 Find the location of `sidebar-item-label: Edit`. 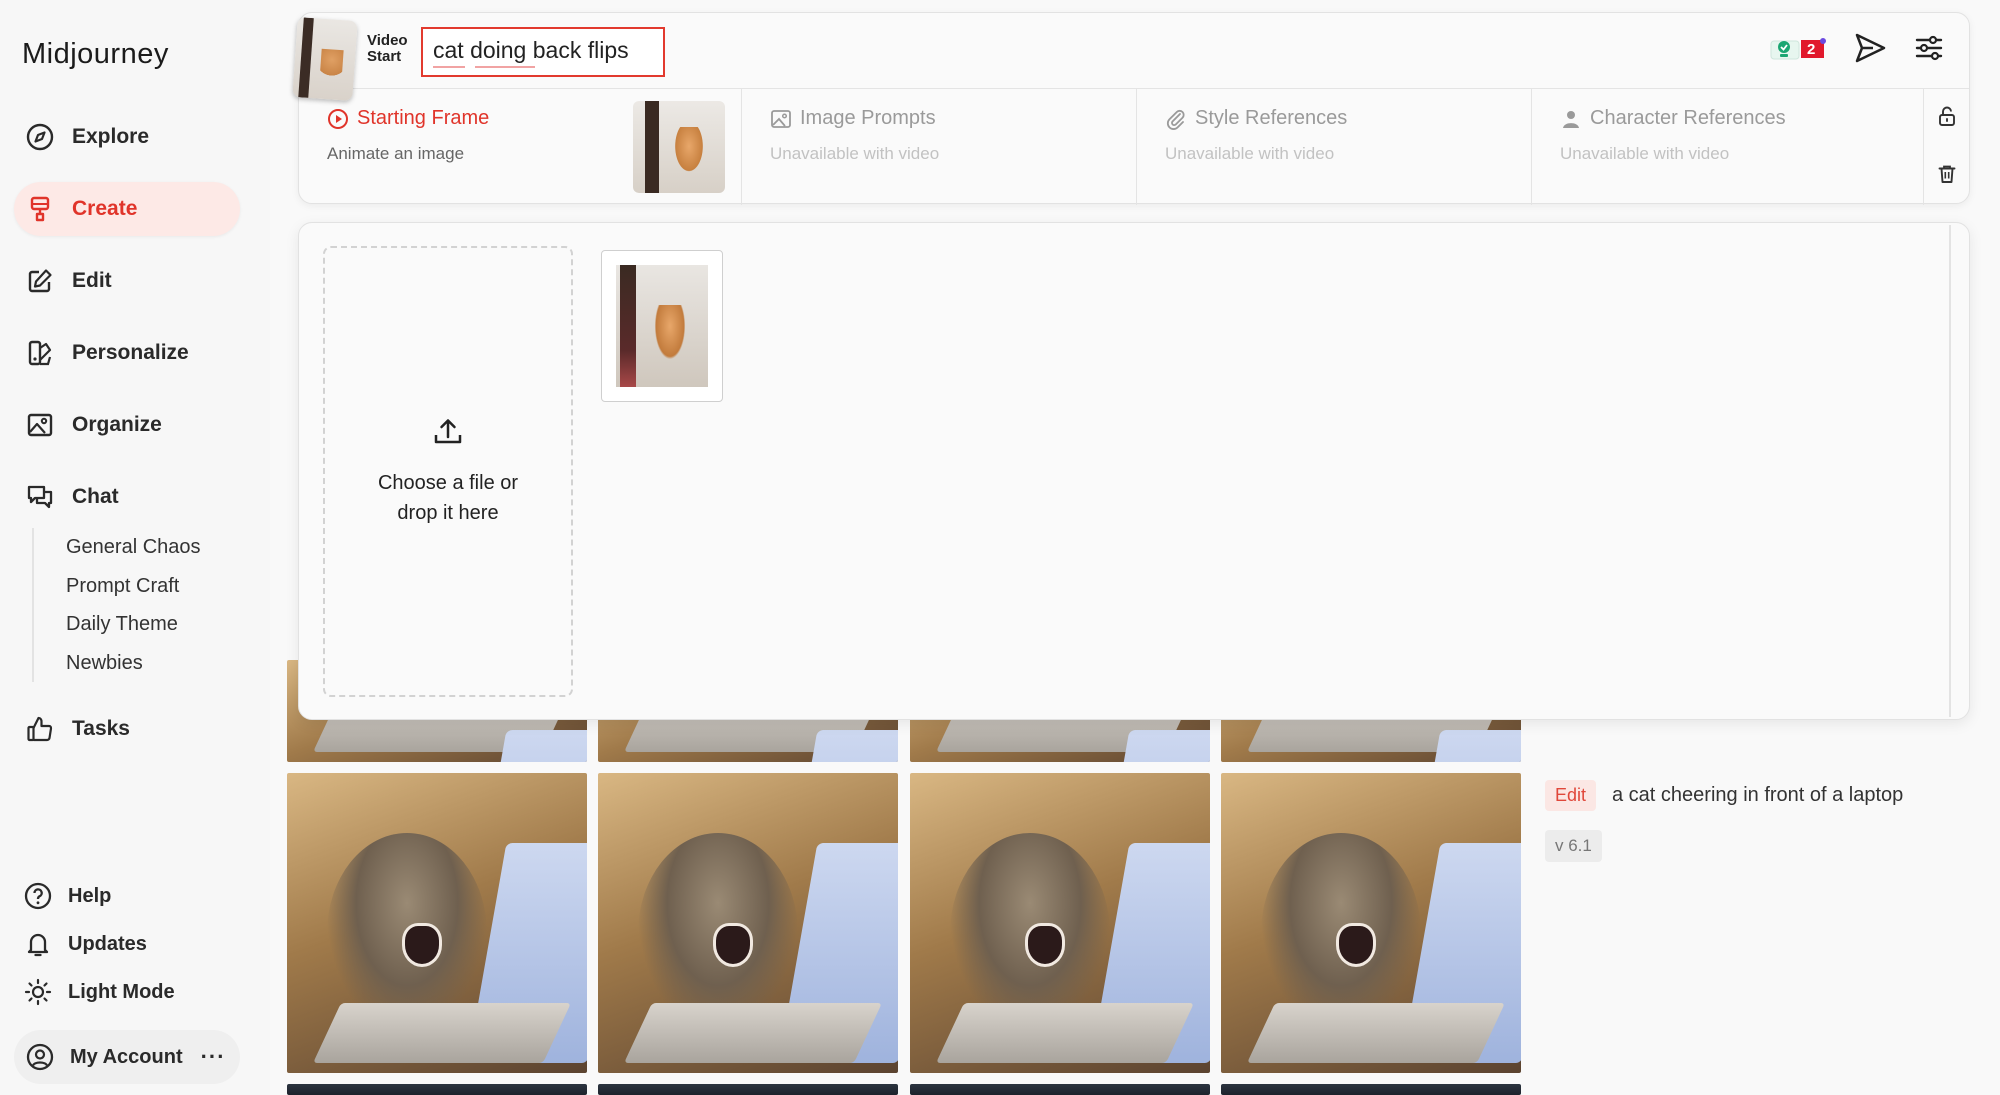

sidebar-item-label: Edit is located at coordinates (92, 280).